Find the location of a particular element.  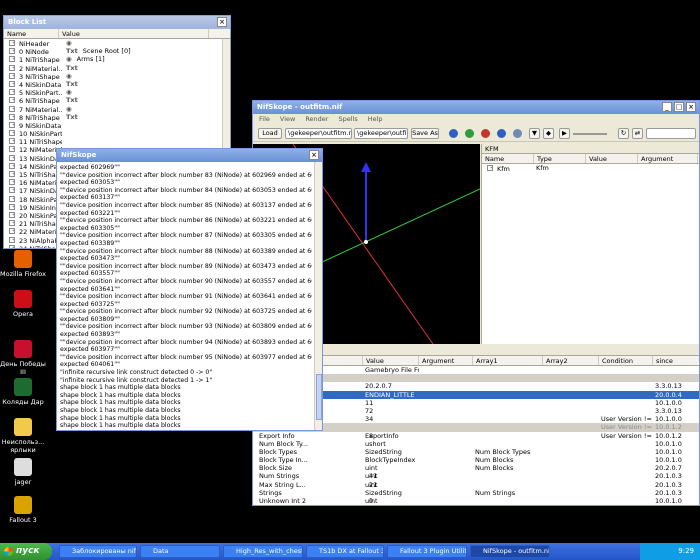

tree-row: +0 NiNode Txt Scene Root [0] is located at coordinates (117, 51).